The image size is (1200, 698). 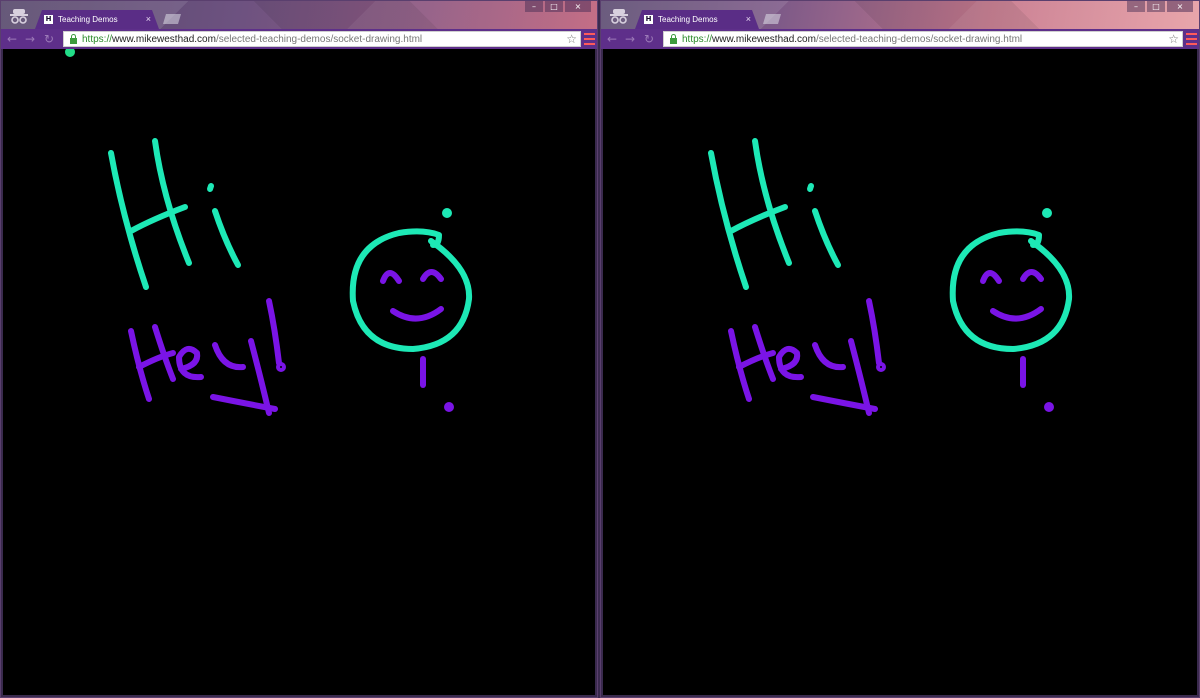 I want to click on drawing-strokes, so click(x=890, y=277).